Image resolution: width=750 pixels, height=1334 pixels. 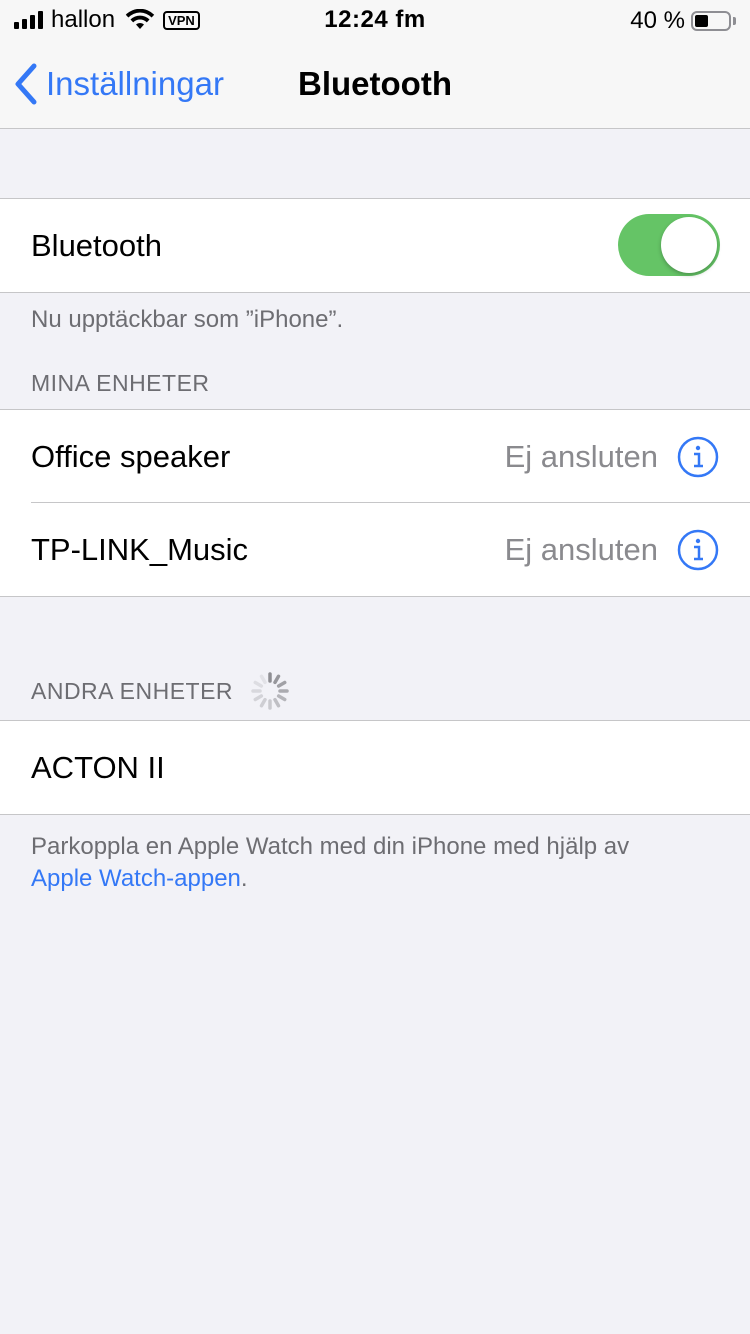 I want to click on battery-cap, so click(x=734, y=21).